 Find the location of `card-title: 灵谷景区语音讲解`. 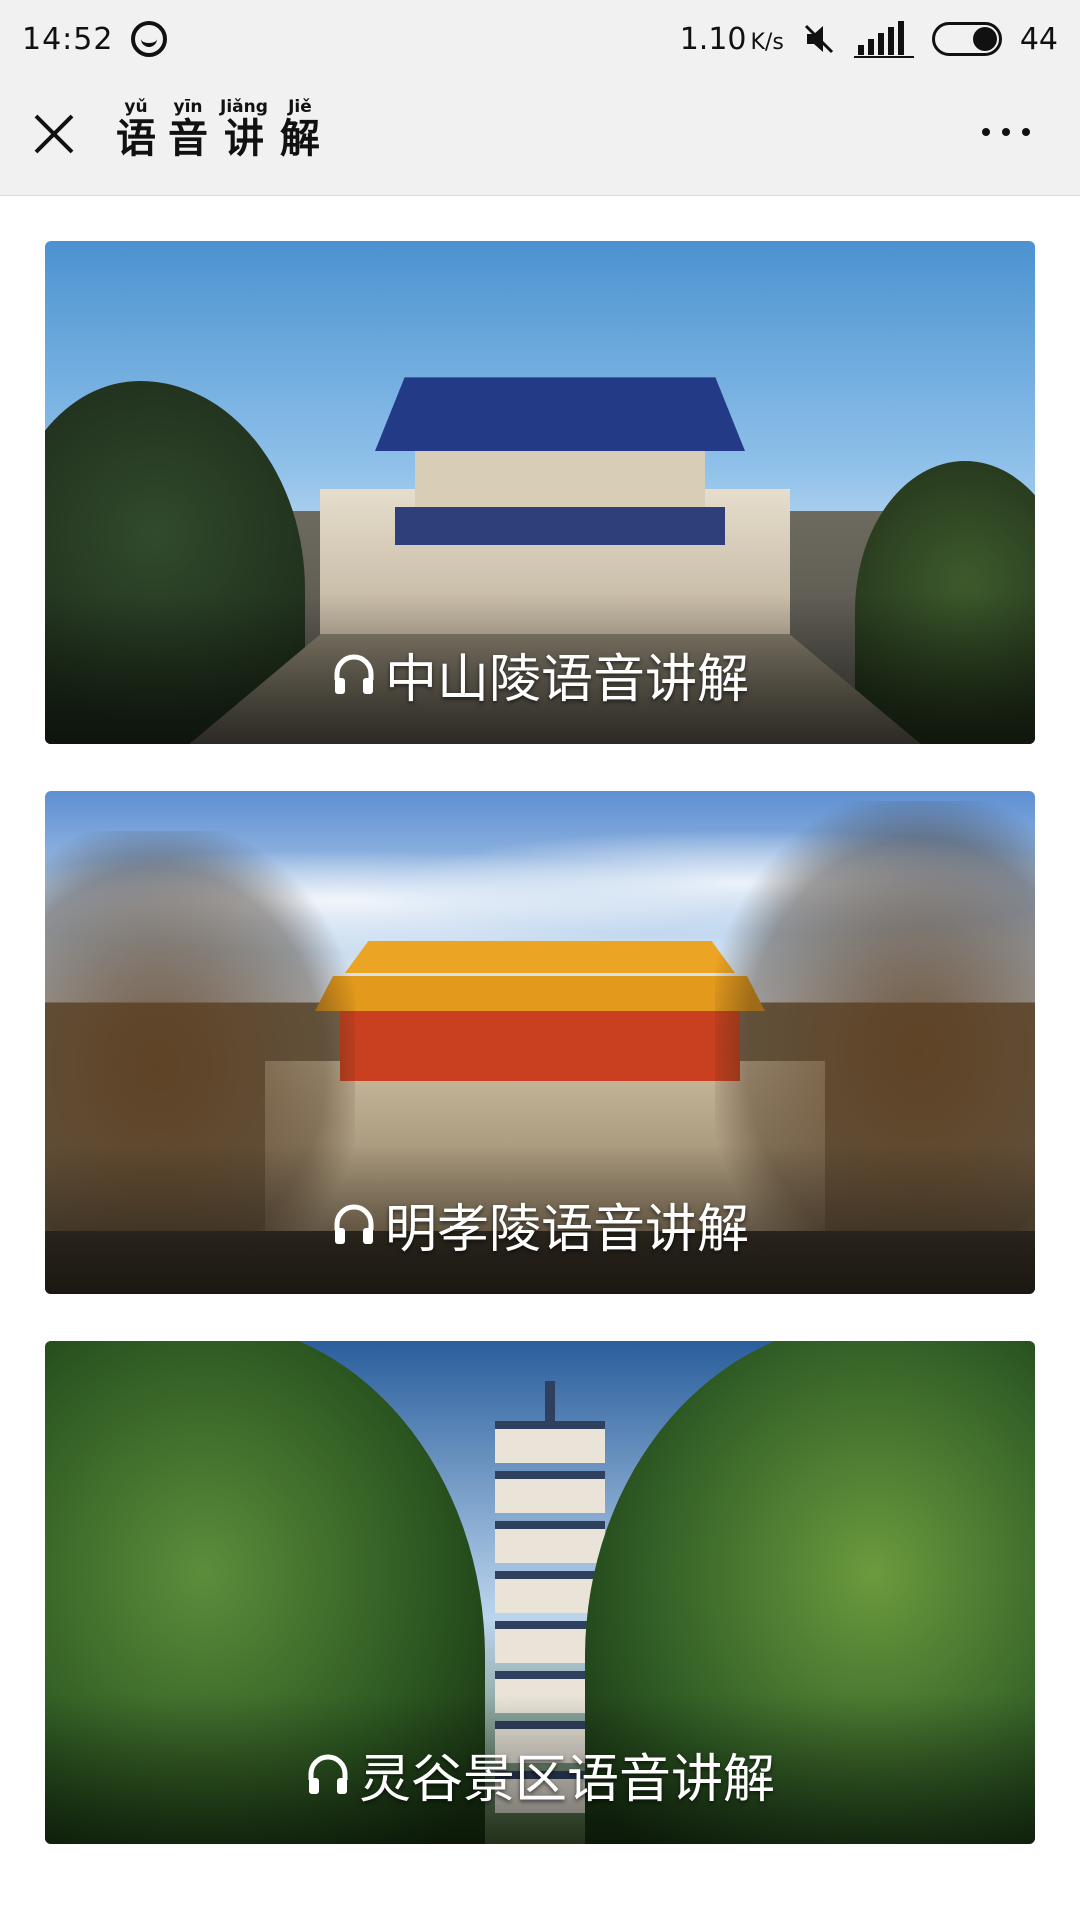

card-title: 灵谷景区语音讲解 is located at coordinates (566, 1780).